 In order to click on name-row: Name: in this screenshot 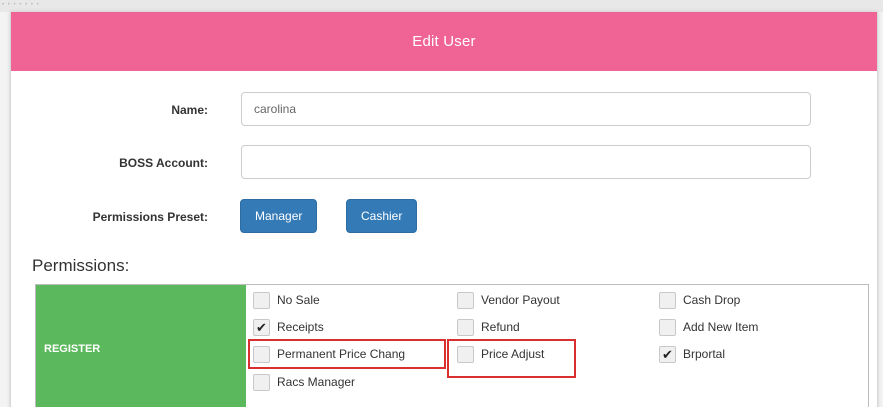, I will do `click(444, 110)`.